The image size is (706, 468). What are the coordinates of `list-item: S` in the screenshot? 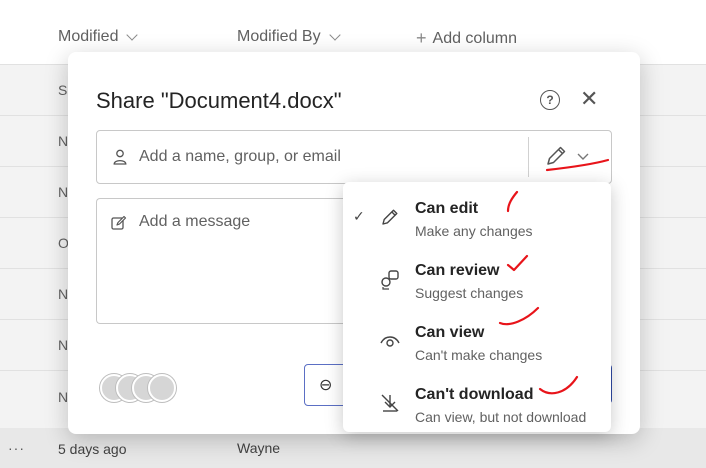 It's located at (62, 90).